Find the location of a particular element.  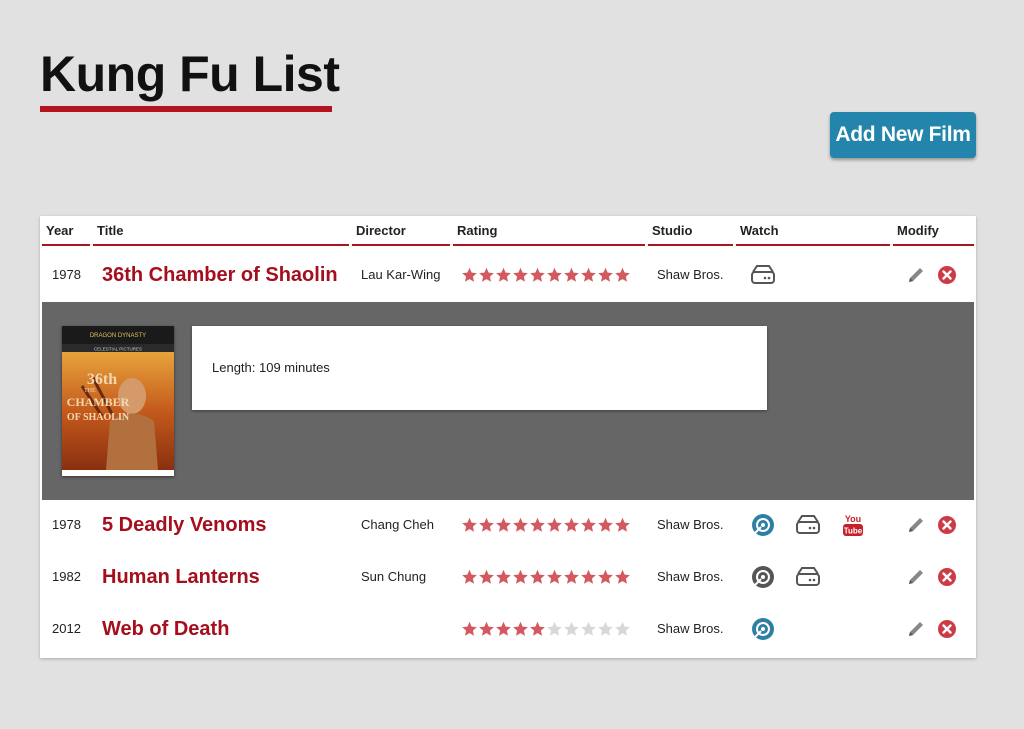

column-header-year: Year is located at coordinates (66, 231).